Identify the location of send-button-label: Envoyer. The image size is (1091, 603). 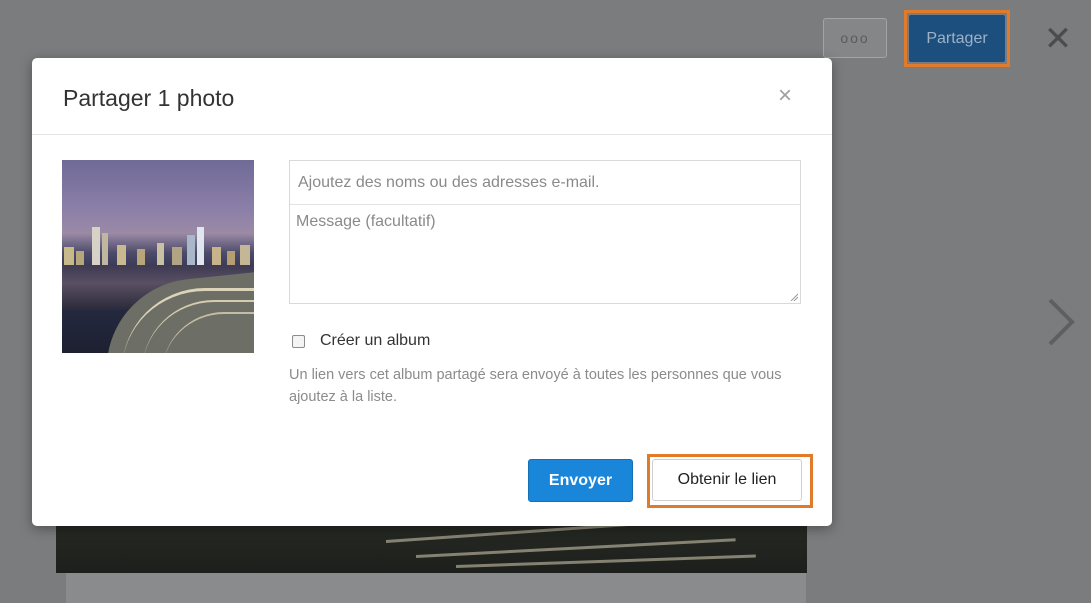
(580, 480).